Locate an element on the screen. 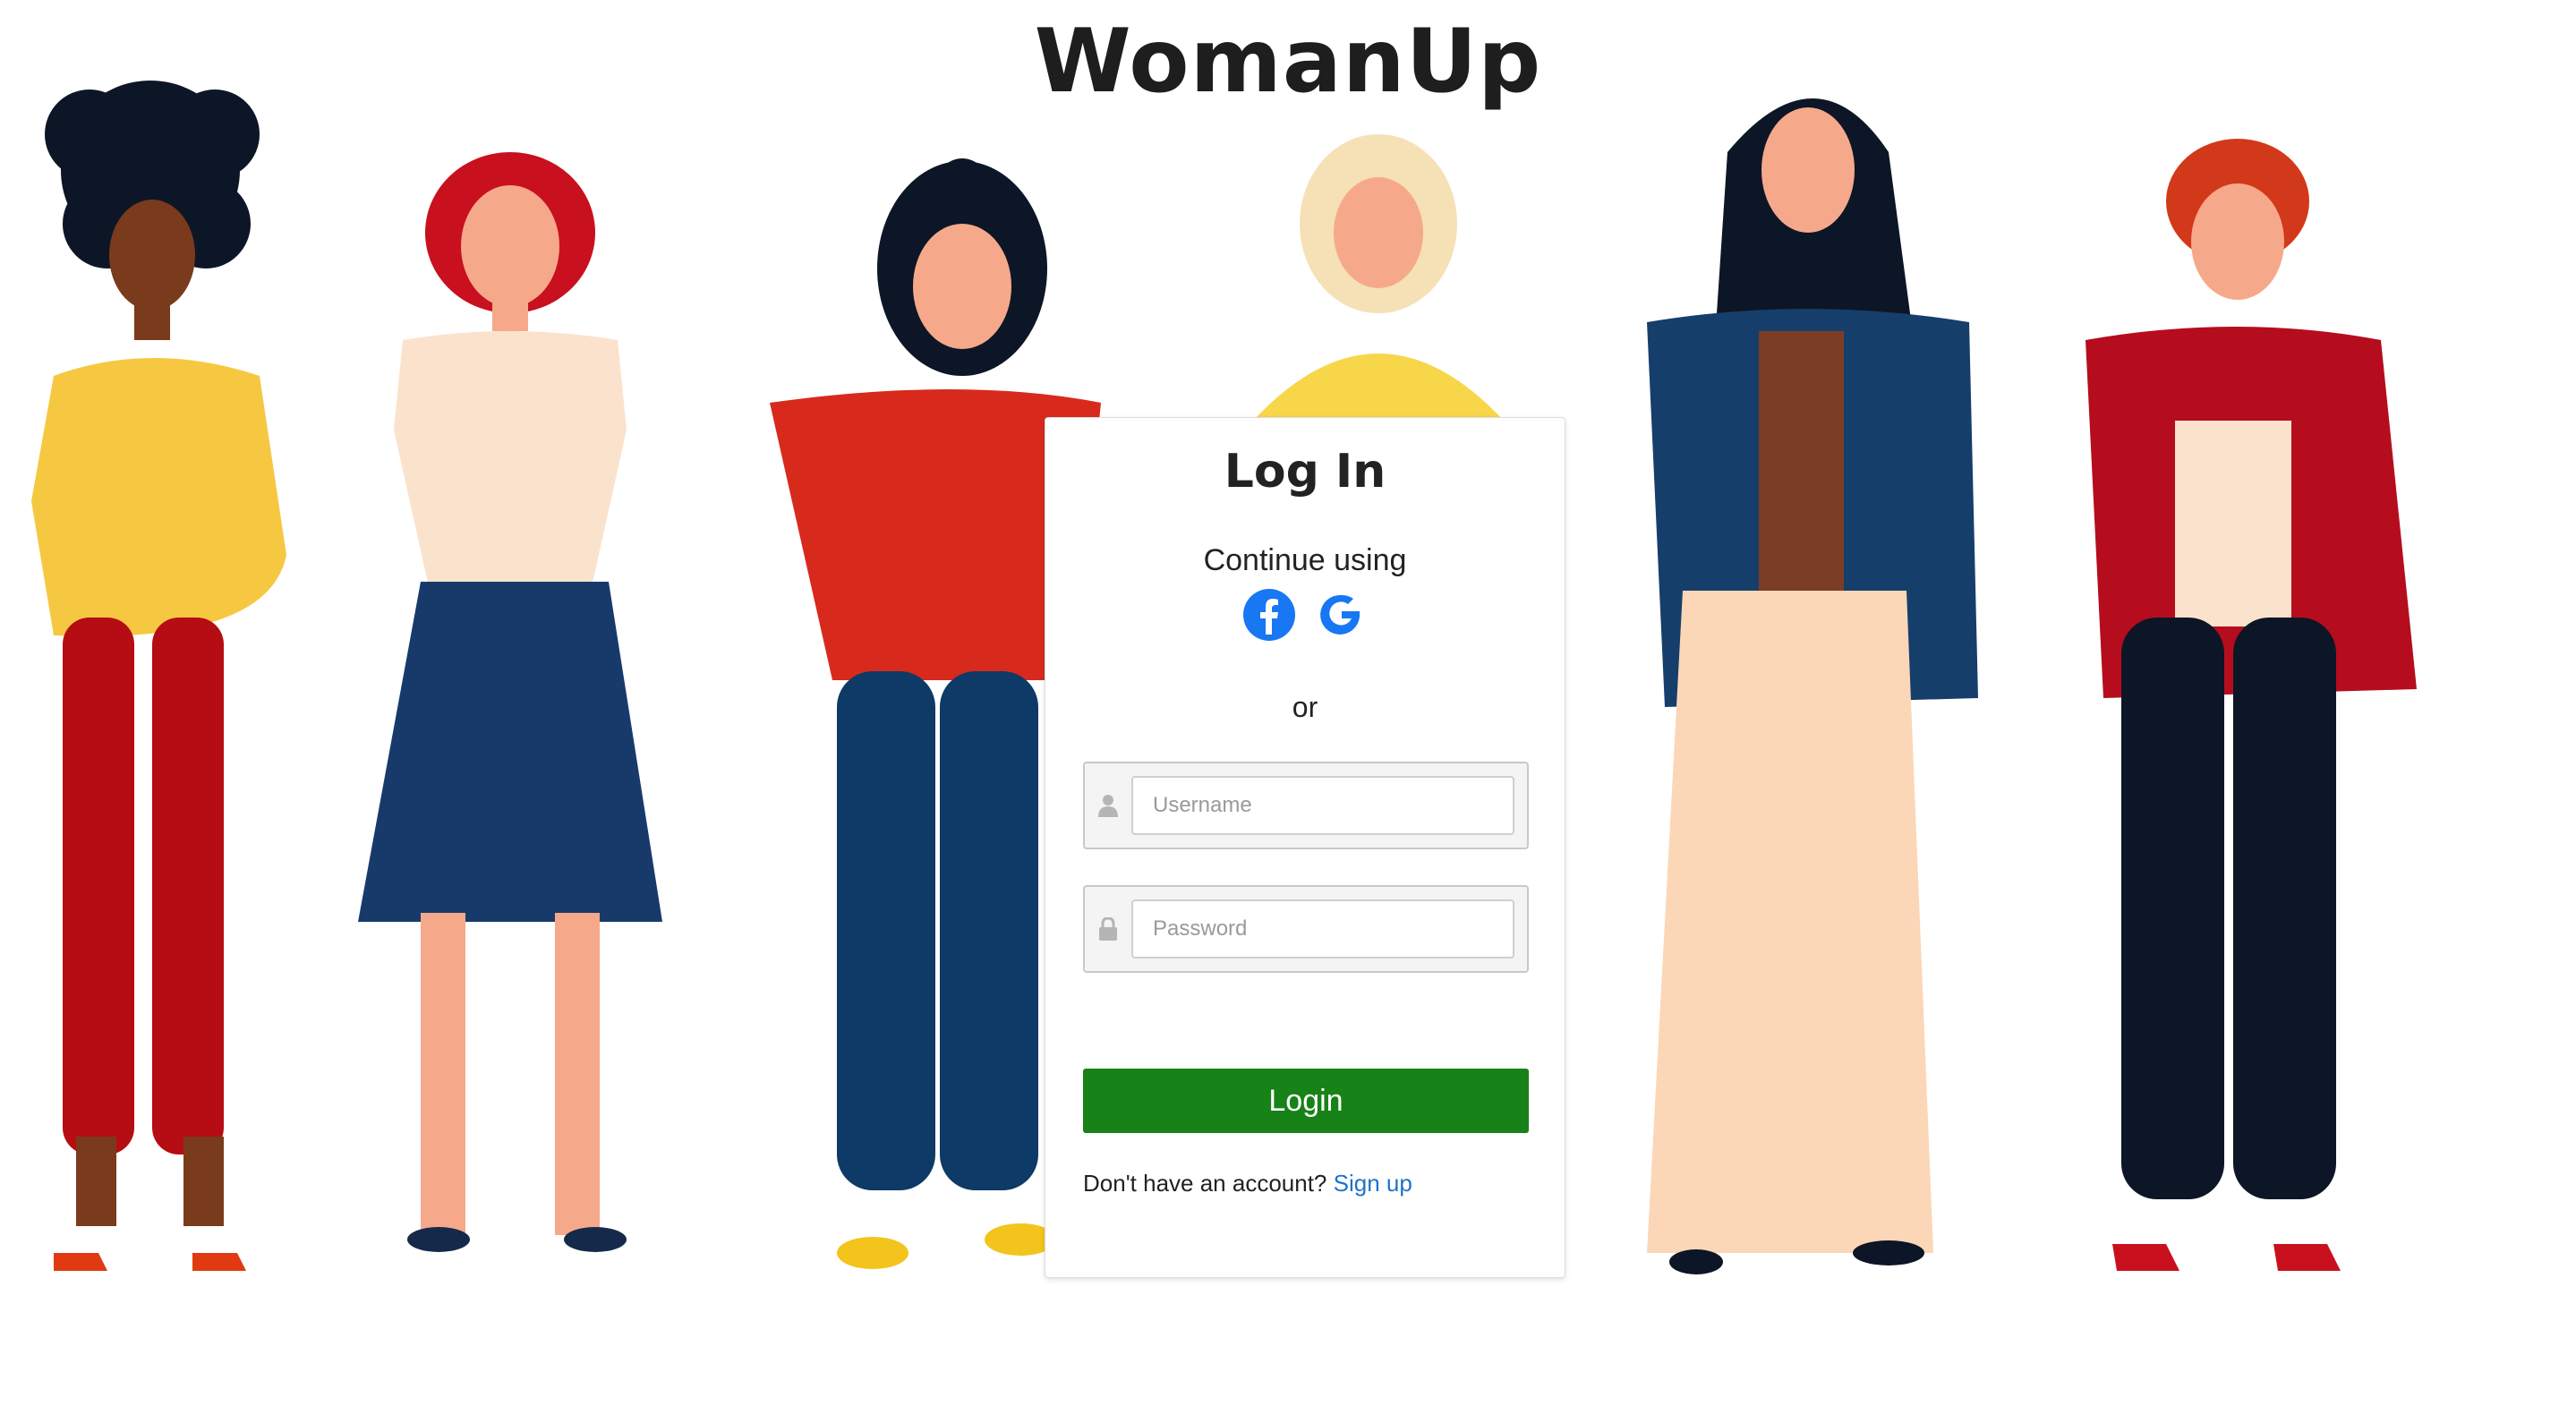  login-title: Log In is located at coordinates (1305, 471).